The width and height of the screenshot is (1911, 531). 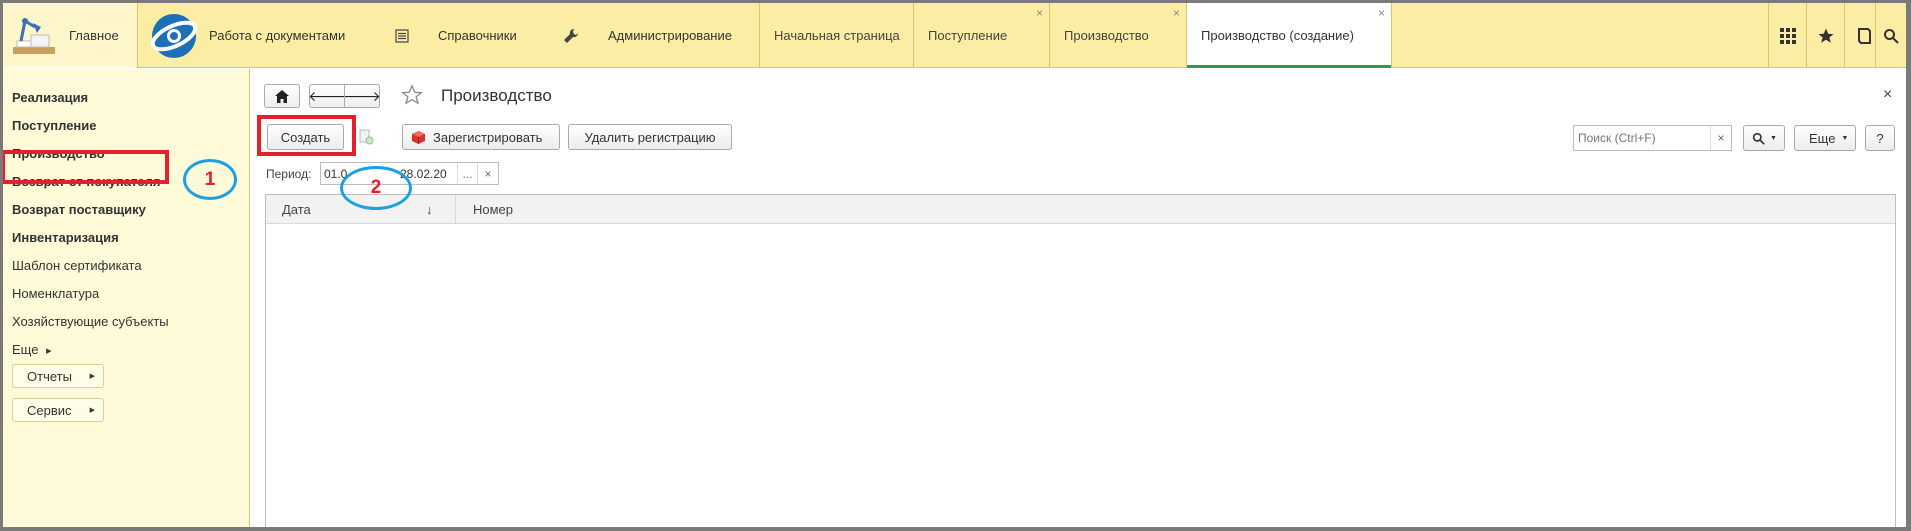 I want to click on search-options-button: ▼, so click(x=1764, y=138).